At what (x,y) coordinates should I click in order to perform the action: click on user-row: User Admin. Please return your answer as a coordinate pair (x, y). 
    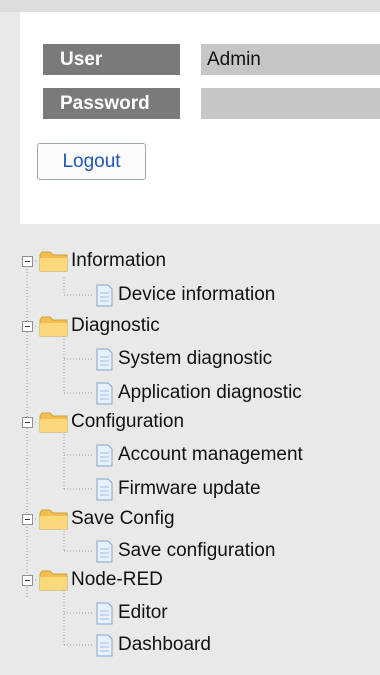
    Looking at the image, I should click on (211, 59).